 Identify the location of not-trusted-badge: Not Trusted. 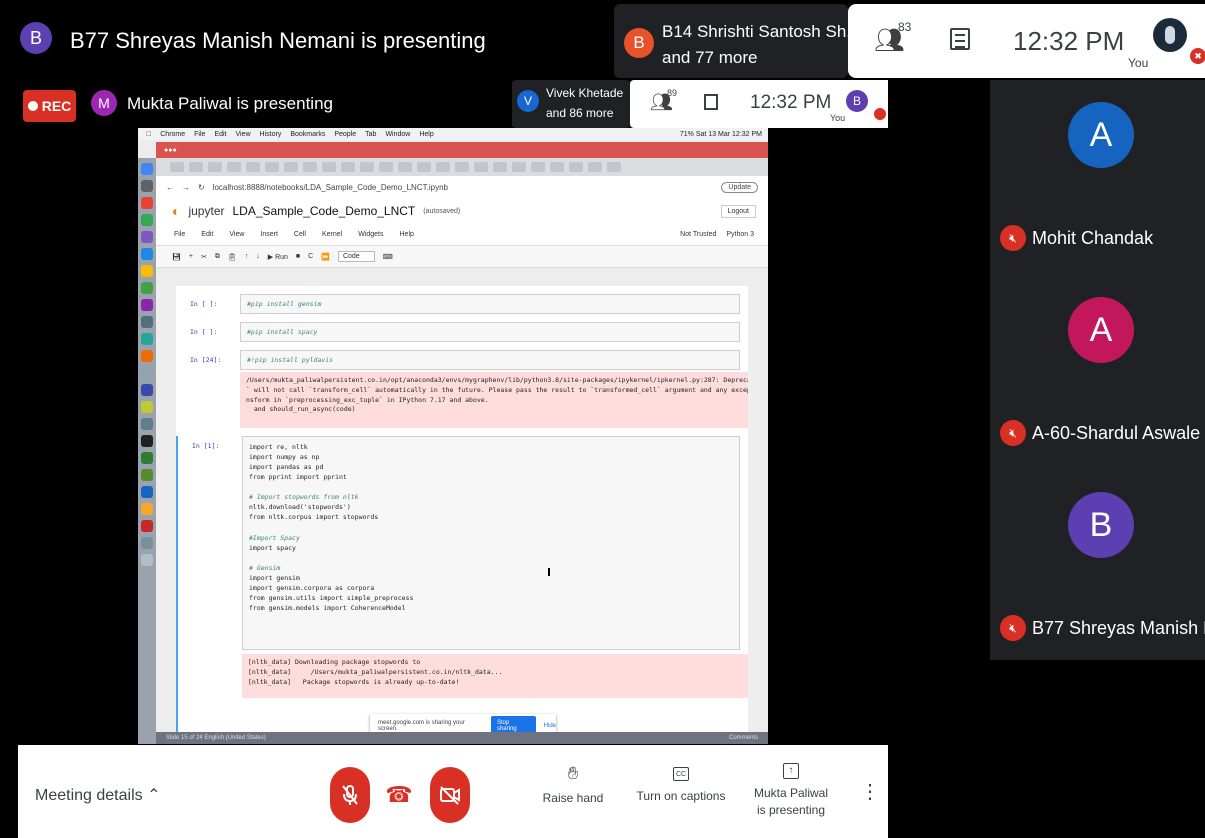
(698, 234).